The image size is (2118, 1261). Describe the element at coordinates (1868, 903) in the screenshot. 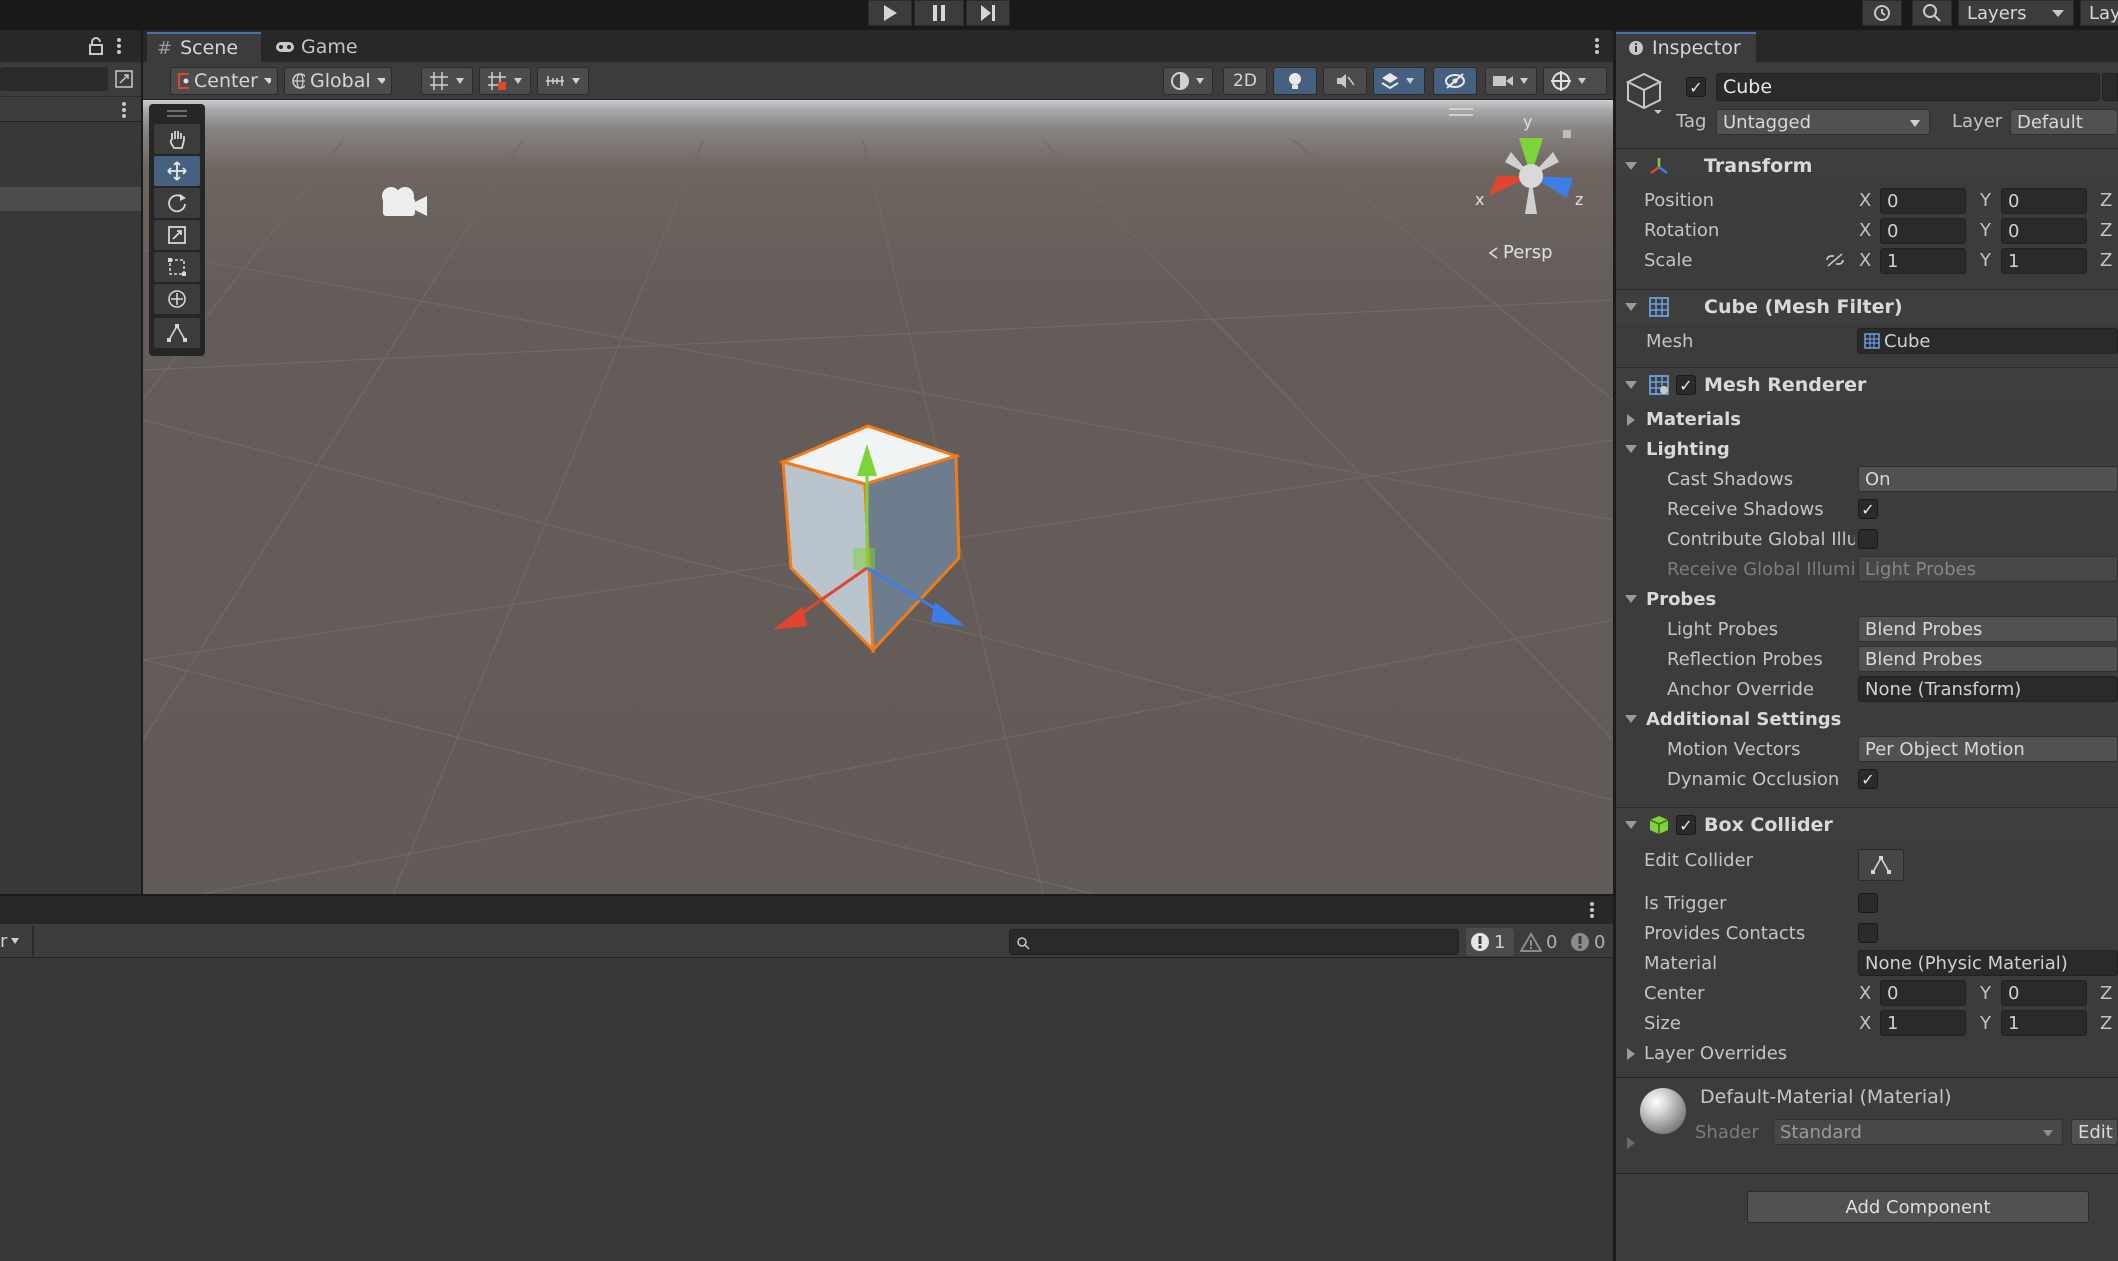

I see `is-trigger-checkbox` at that location.